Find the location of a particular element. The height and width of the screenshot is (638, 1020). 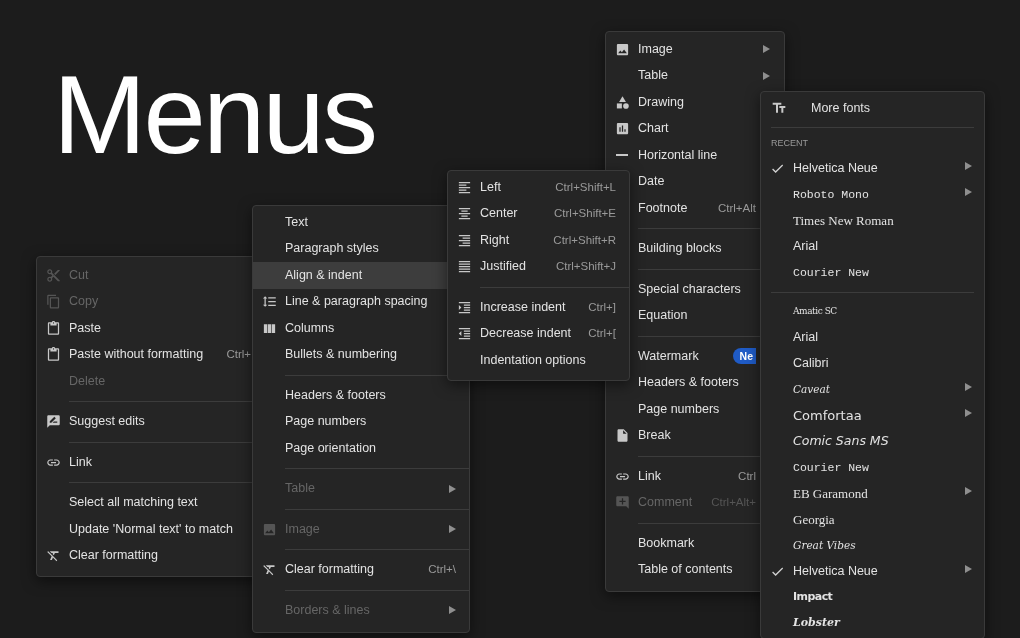

chart-icon is located at coordinates (622, 129).